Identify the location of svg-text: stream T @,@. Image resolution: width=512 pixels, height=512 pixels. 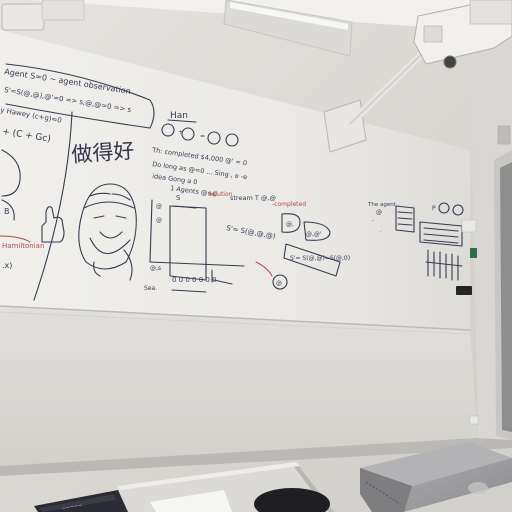
(253, 198).